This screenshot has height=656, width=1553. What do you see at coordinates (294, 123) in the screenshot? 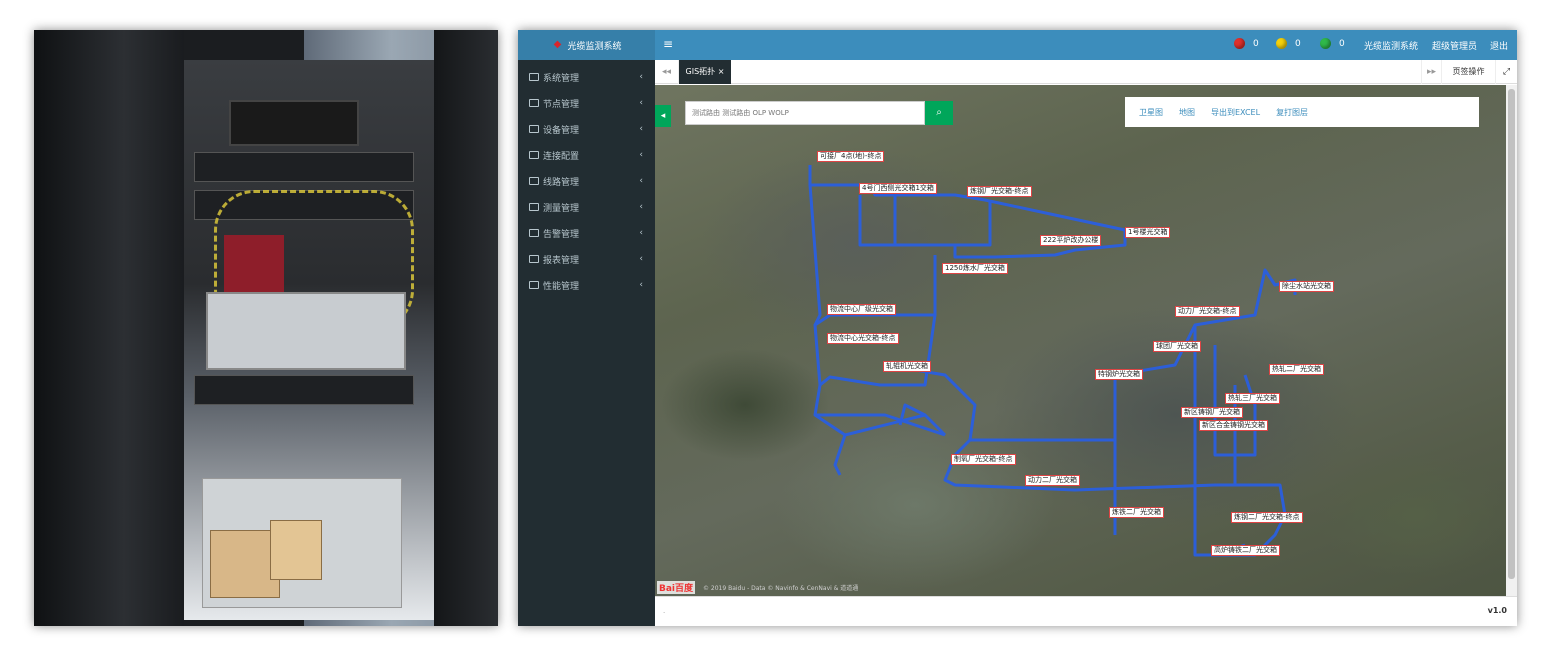
I see `rack-fans` at bounding box center [294, 123].